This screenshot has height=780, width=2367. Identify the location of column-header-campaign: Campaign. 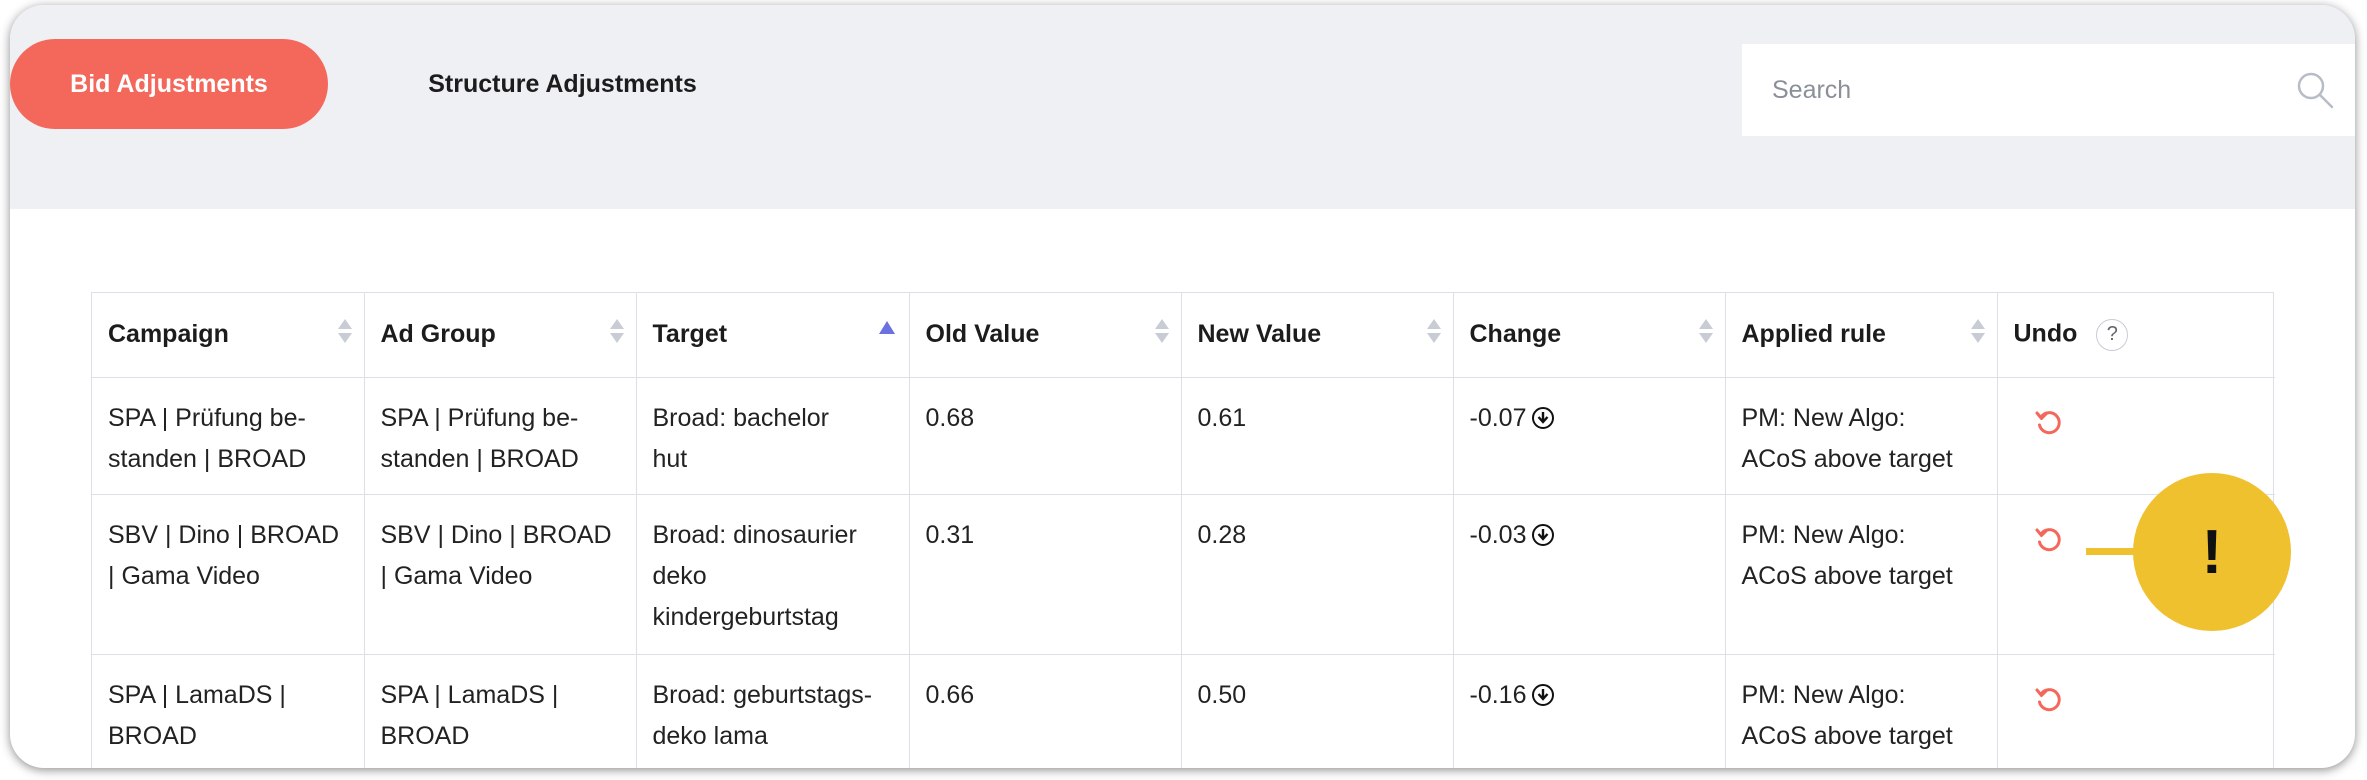
(228, 335).